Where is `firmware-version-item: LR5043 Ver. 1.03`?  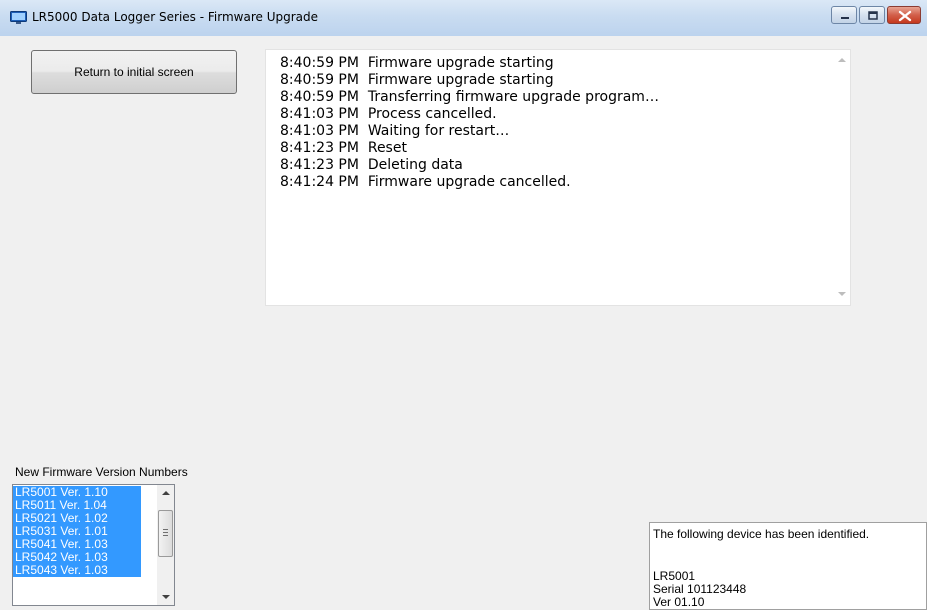
firmware-version-item: LR5043 Ver. 1.03 is located at coordinates (77, 570).